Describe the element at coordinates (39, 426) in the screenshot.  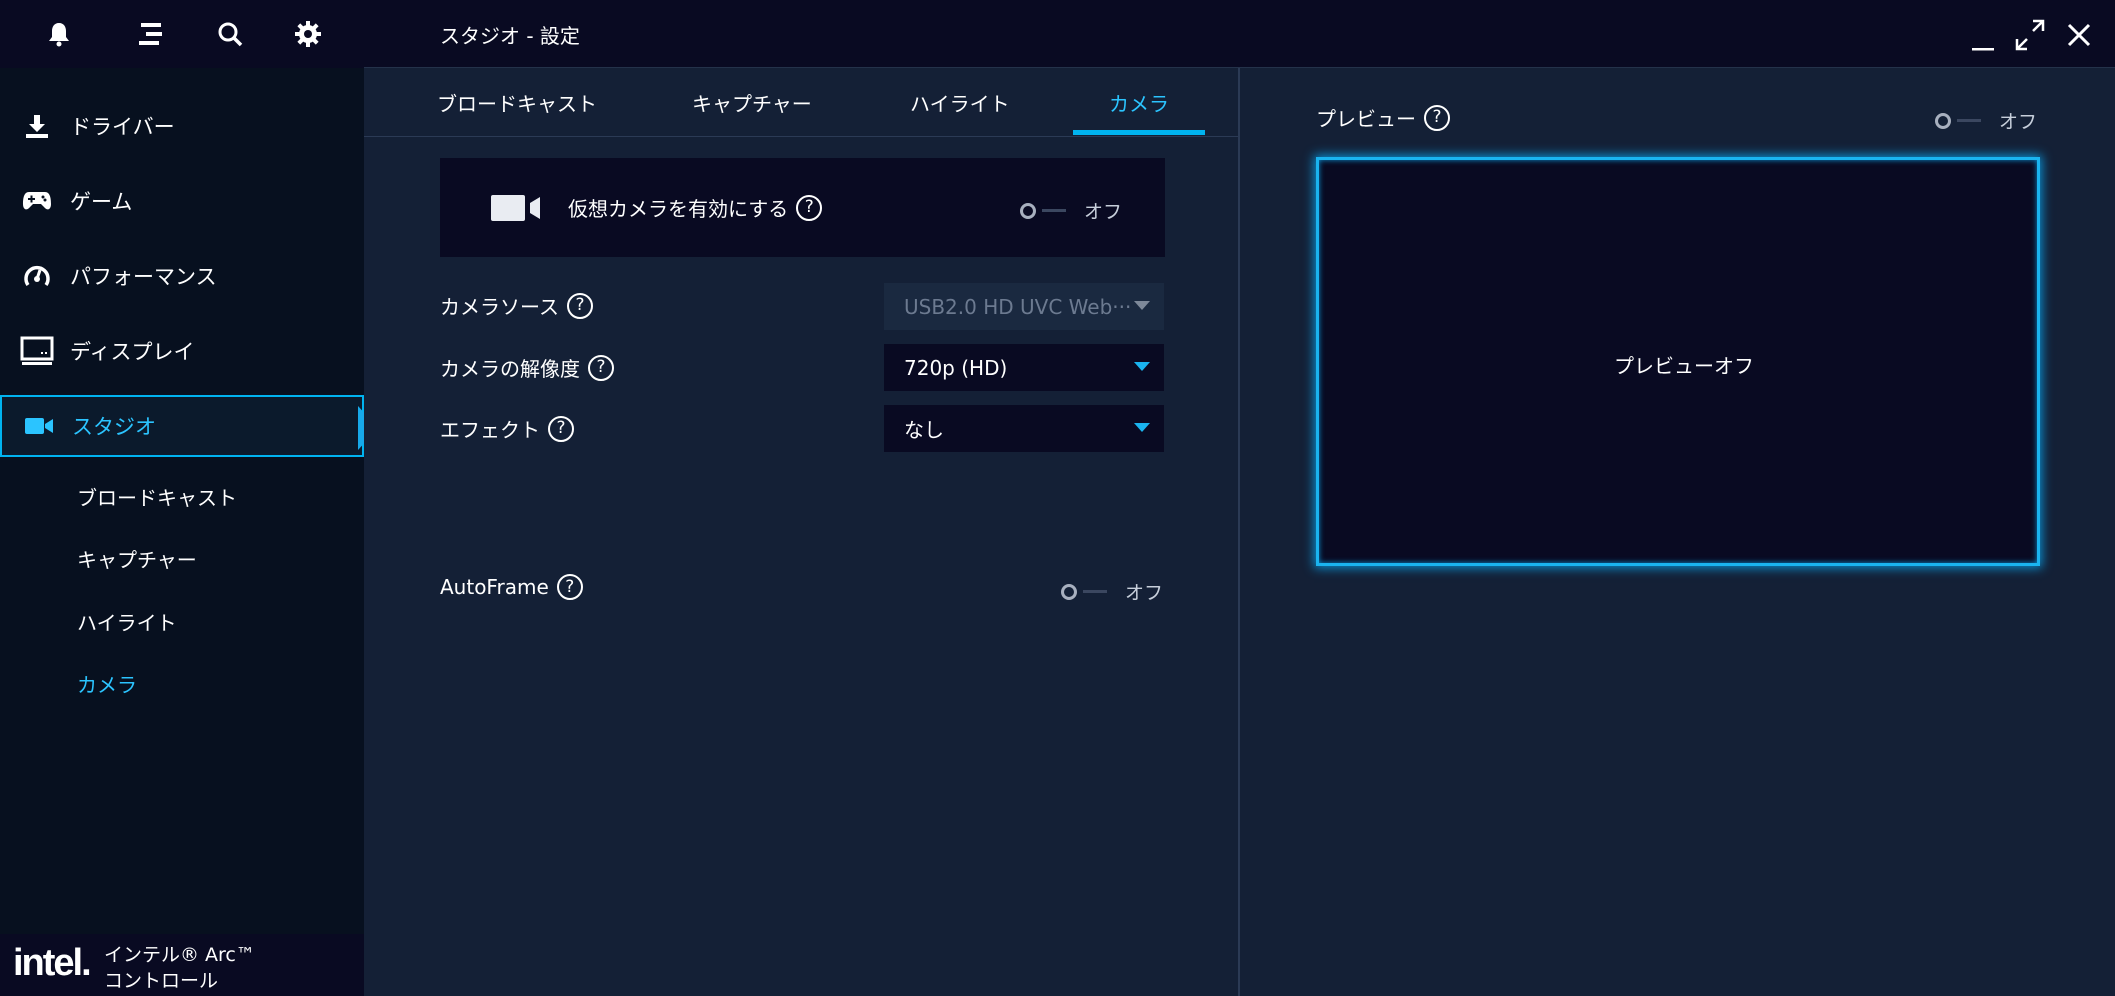
I see `camera-icon` at that location.